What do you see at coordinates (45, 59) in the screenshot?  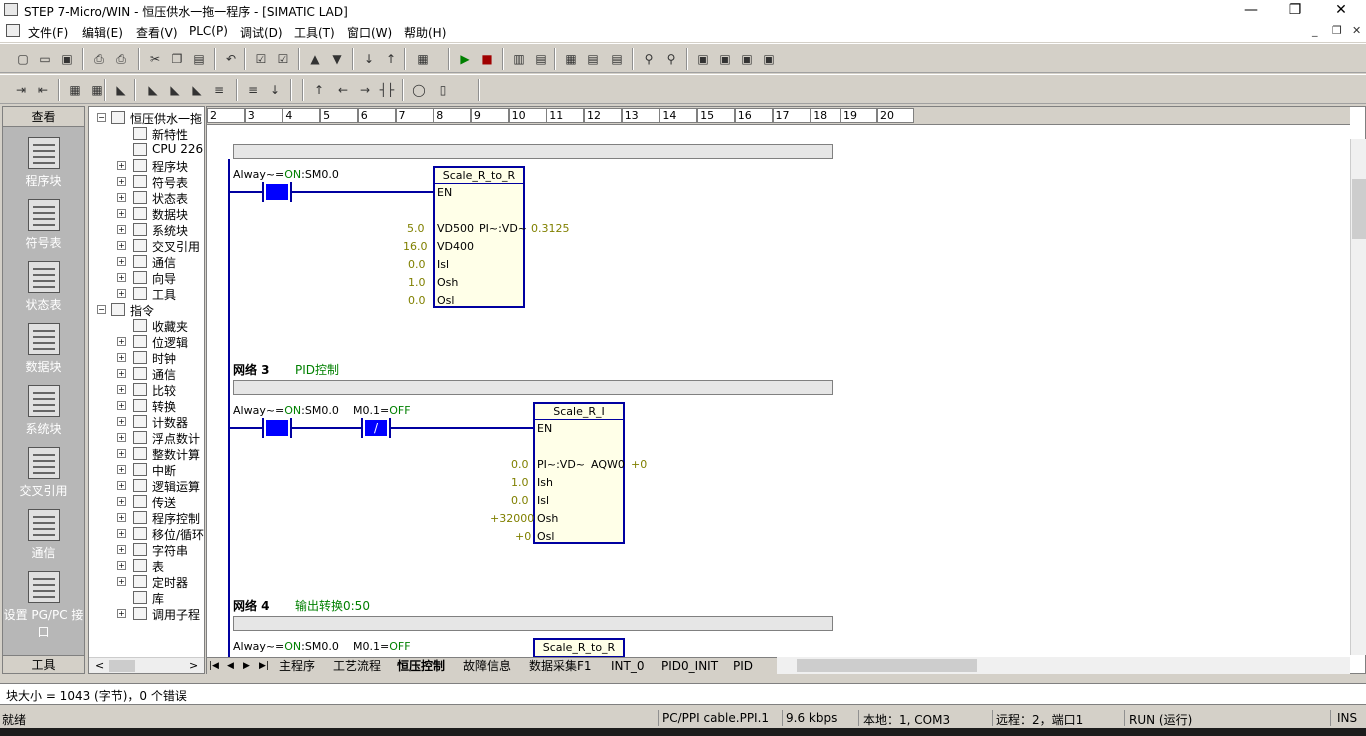 I see `open-icon: ▭` at bounding box center [45, 59].